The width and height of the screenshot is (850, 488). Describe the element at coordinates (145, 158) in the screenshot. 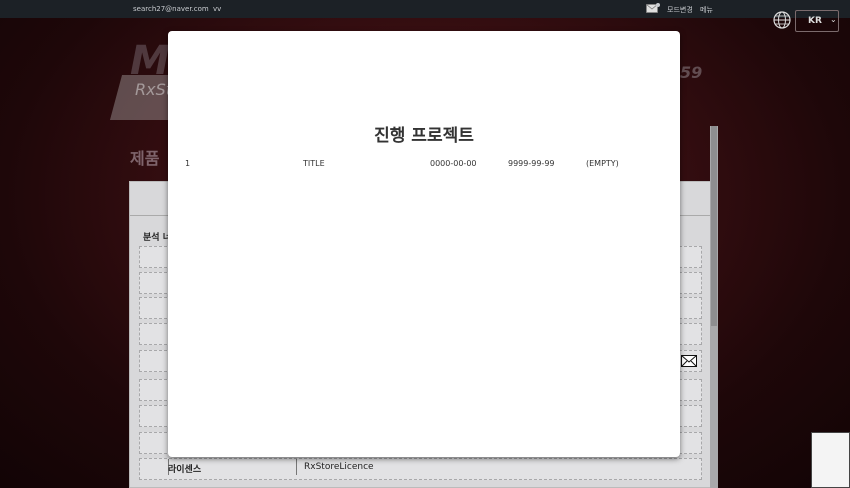

I see `page-title: 제품` at that location.